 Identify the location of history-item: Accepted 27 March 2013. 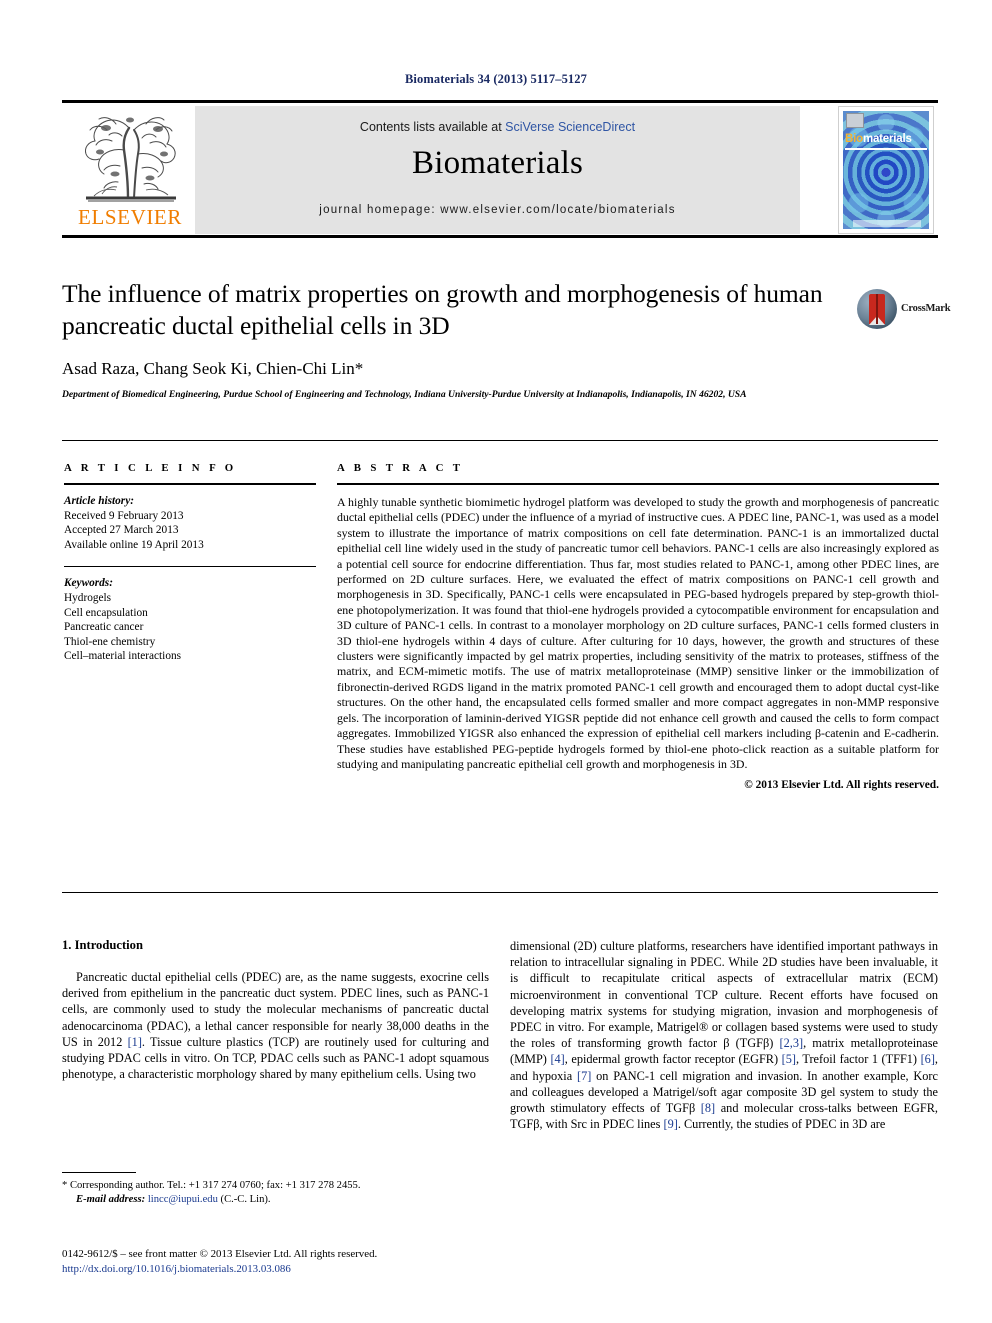
(121, 530).